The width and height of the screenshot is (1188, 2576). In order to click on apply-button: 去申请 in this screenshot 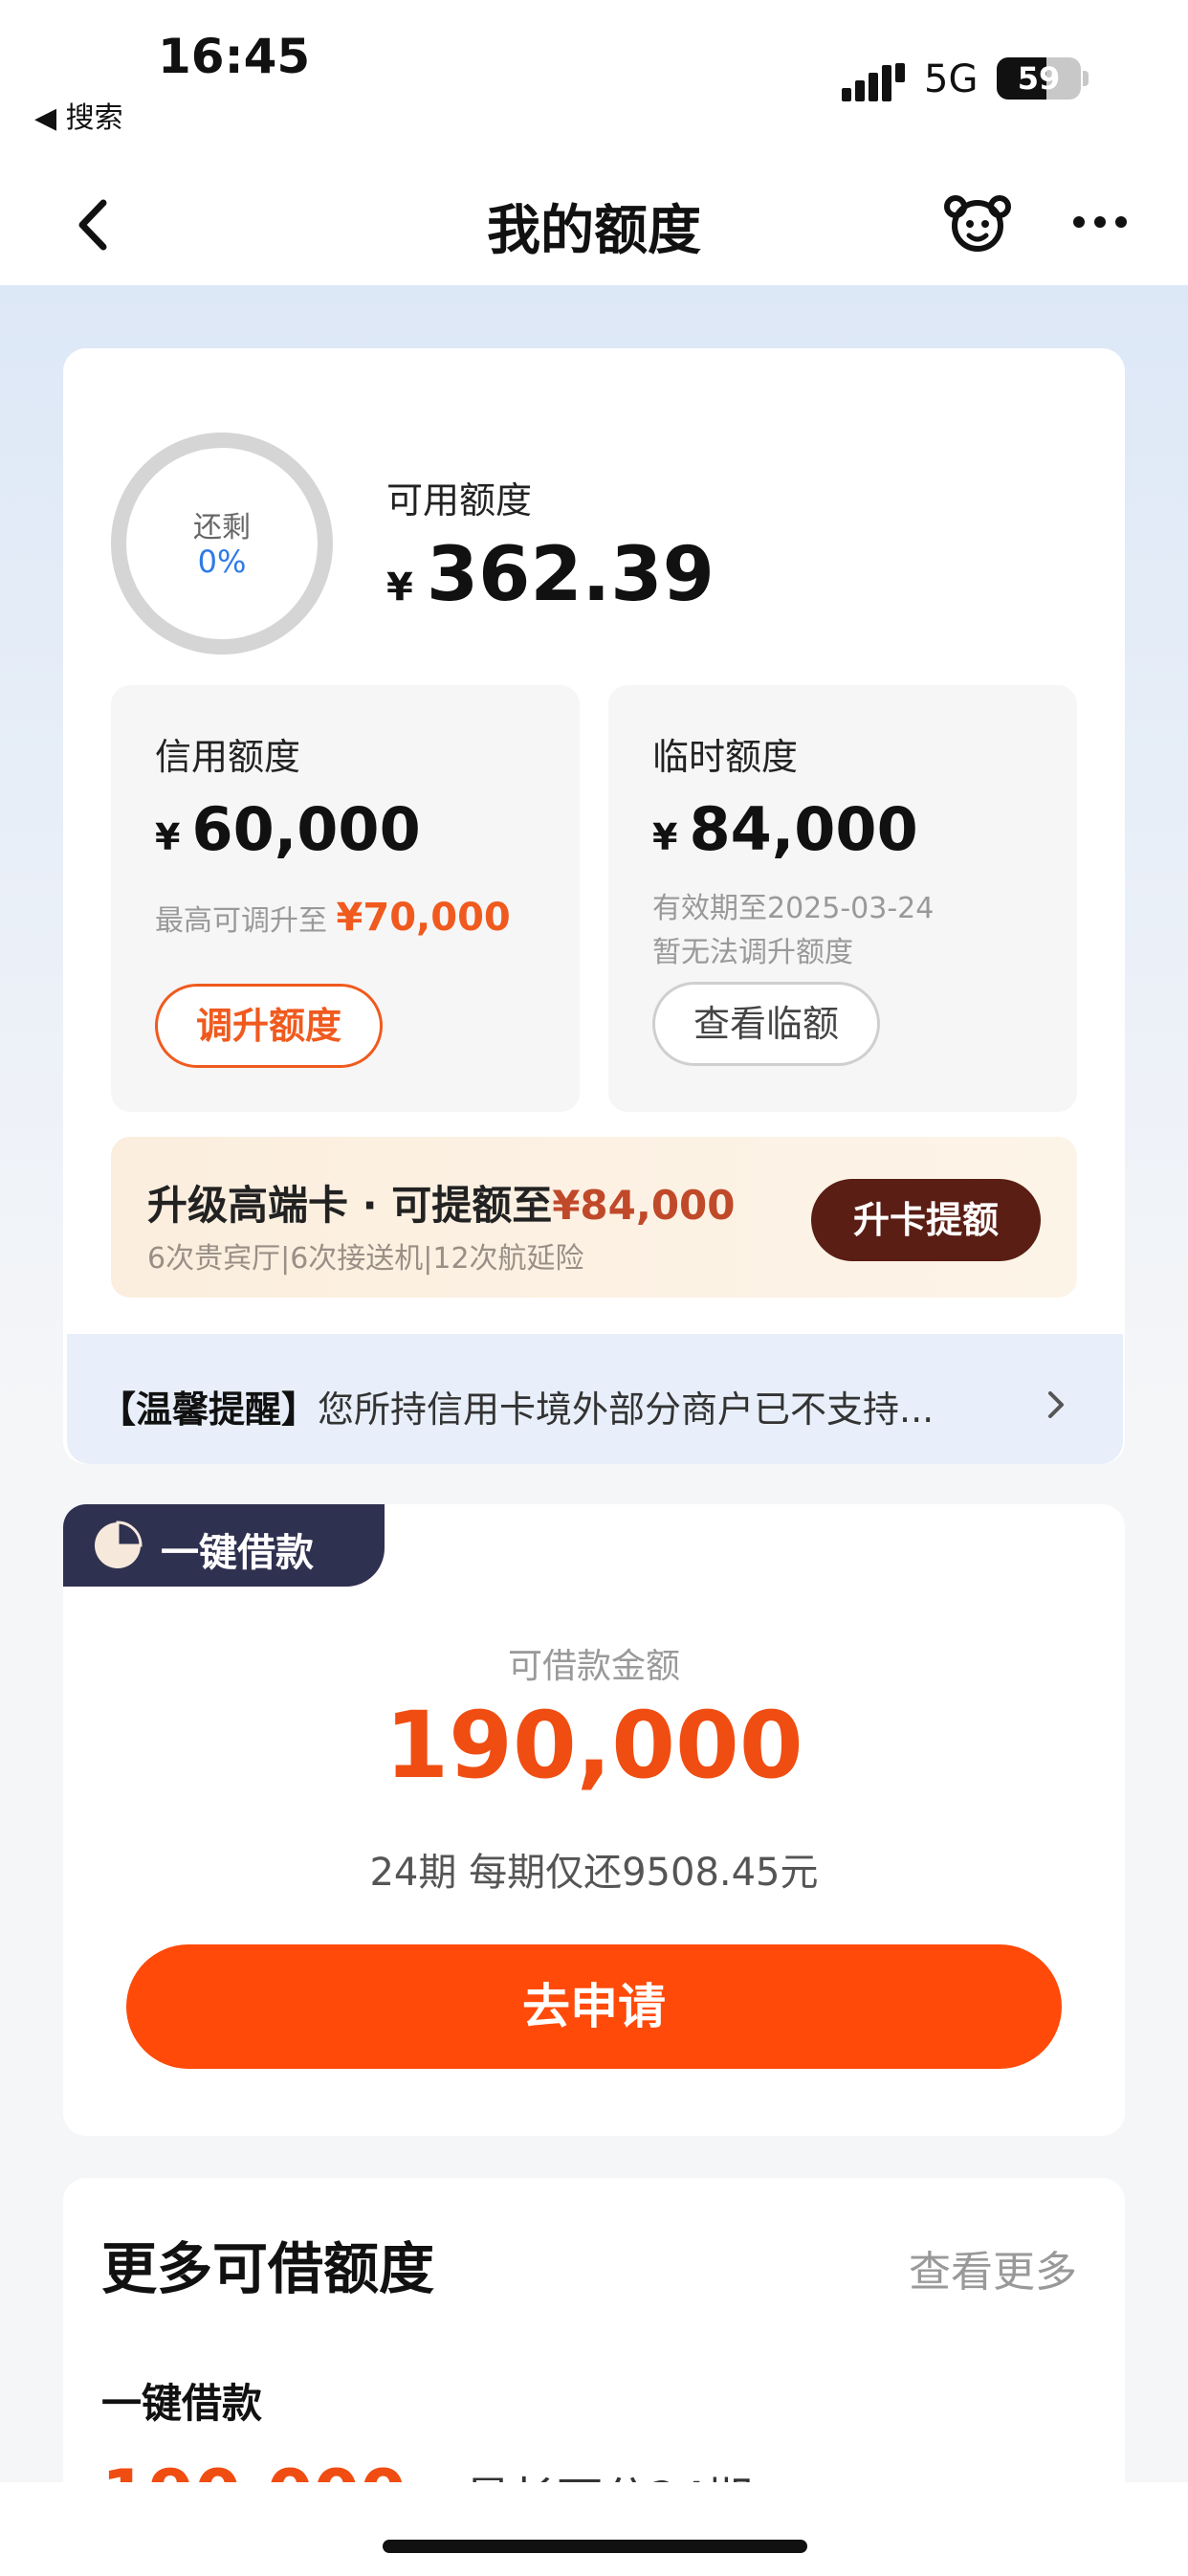, I will do `click(594, 2007)`.